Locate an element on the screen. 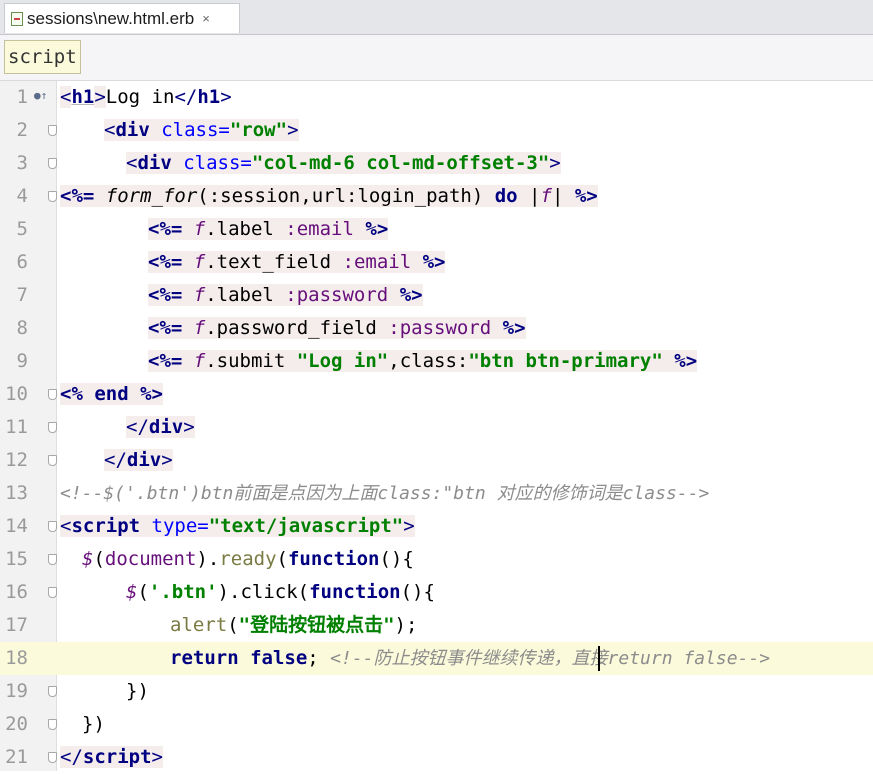 Image resolution: width=873 pixels, height=774 pixels. line-content: <%= f.password_field :password %> is located at coordinates (337, 328).